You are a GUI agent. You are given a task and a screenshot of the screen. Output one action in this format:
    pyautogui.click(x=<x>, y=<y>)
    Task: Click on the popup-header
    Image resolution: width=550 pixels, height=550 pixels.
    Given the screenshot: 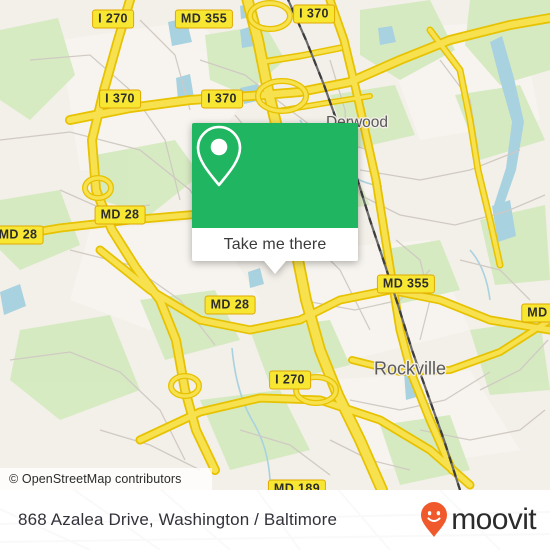 What is the action you would take?
    pyautogui.click(x=275, y=175)
    